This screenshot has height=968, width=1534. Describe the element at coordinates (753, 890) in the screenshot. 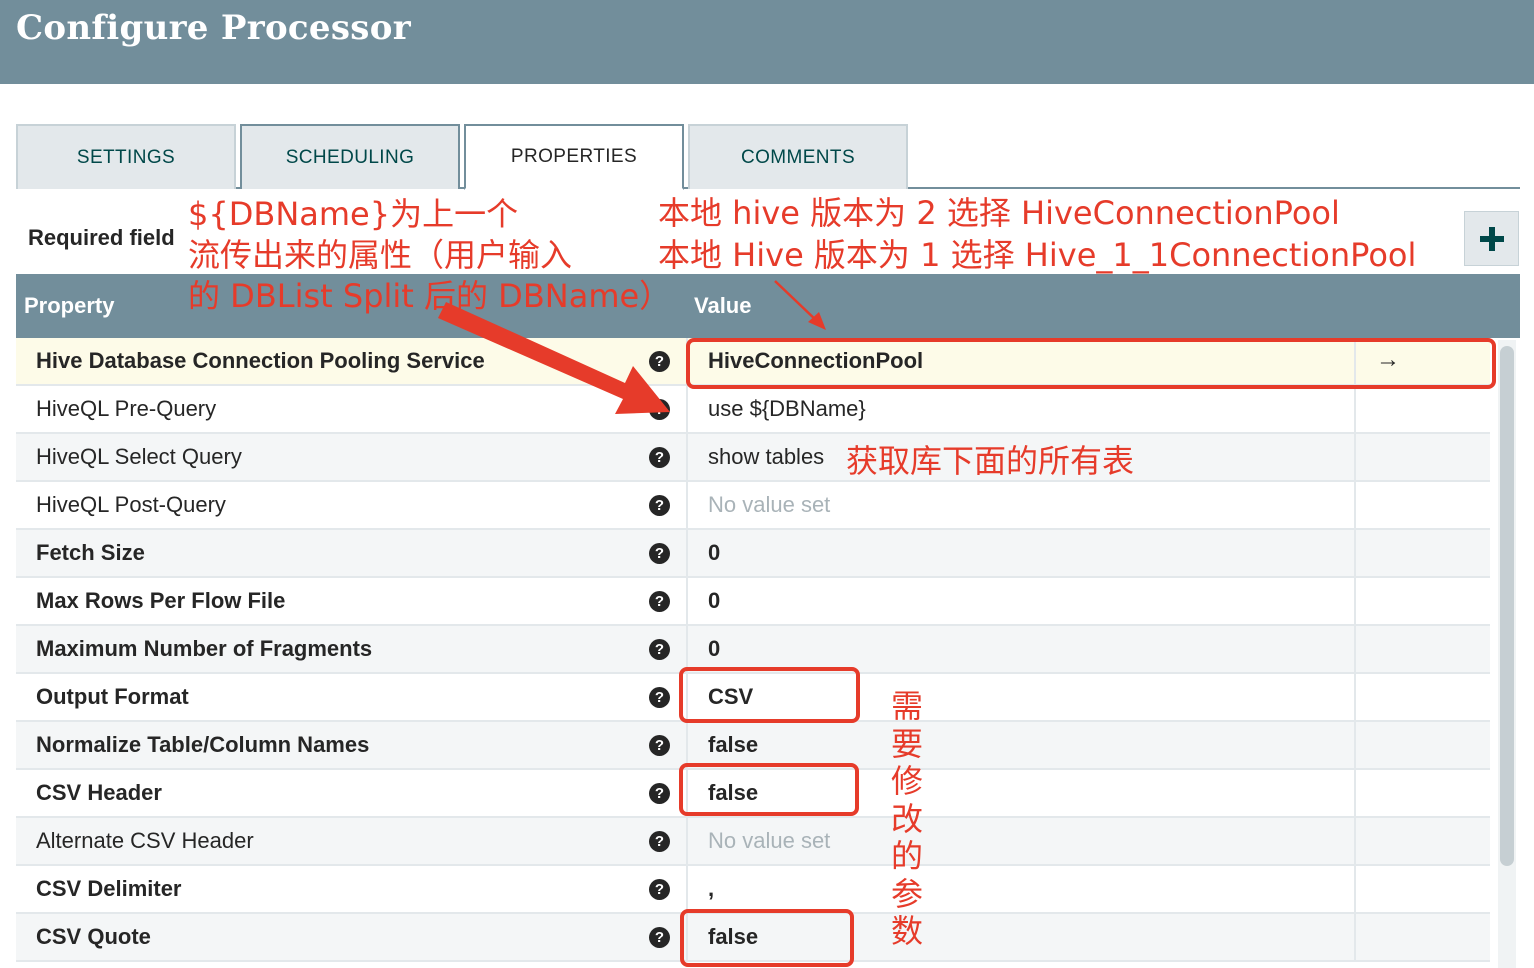

I see `table-row: CSV Delimiter?,` at that location.